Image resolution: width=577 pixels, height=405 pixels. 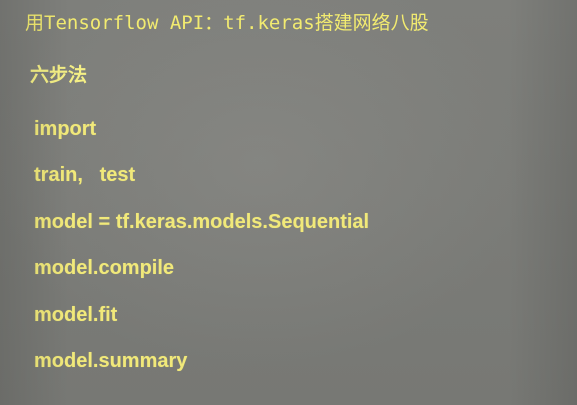 I want to click on step-model-compile: model.compile, so click(x=104, y=268).